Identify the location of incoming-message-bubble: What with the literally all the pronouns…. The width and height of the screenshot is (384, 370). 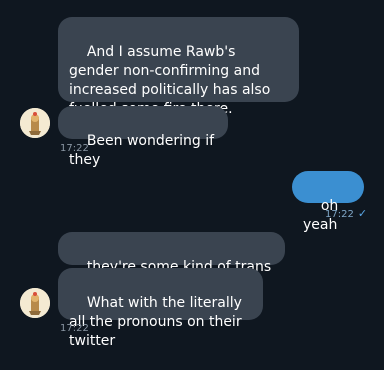
(160, 308).